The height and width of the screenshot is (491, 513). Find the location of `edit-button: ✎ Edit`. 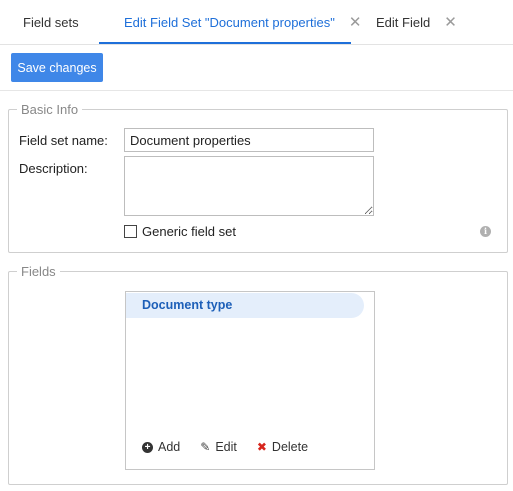

edit-button: ✎ Edit is located at coordinates (218, 447).